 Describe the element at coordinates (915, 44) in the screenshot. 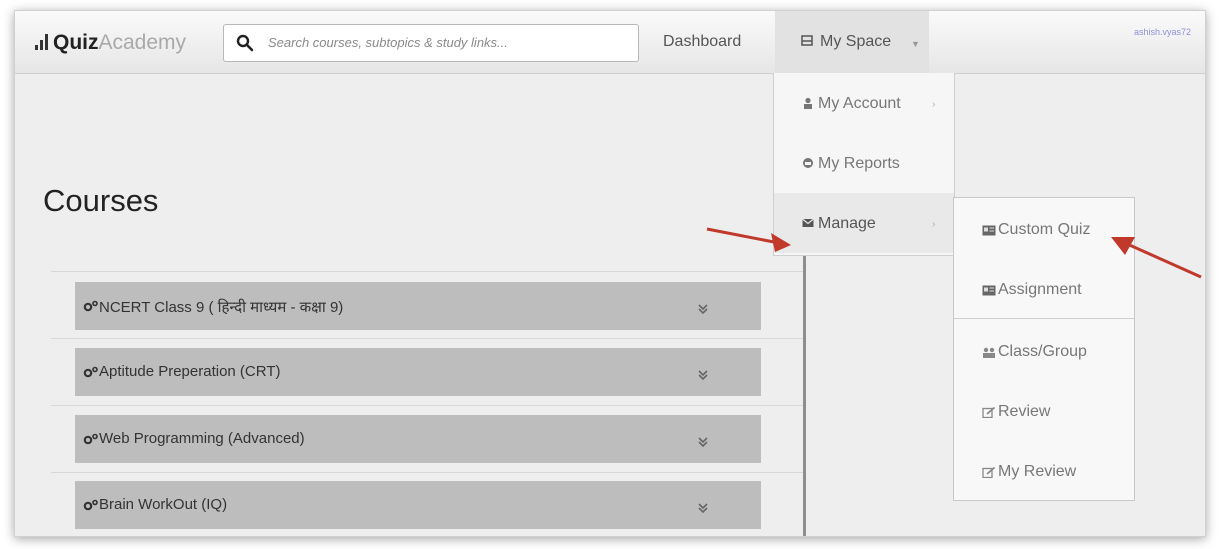

I see `chevron-down-icon: ▼` at that location.